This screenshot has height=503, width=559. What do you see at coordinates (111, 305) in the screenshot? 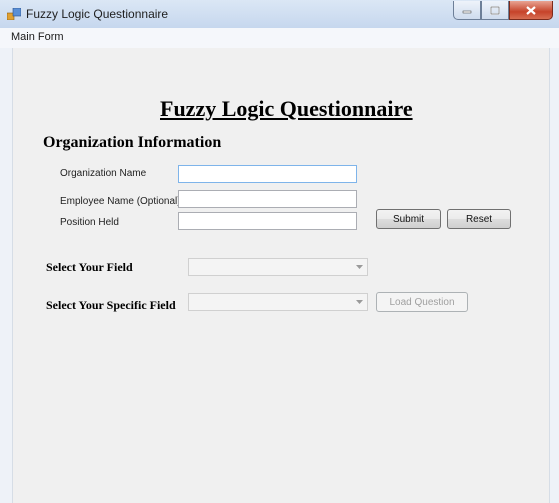
I see `select-specific-field-label: Select Your Specific Field` at bounding box center [111, 305].